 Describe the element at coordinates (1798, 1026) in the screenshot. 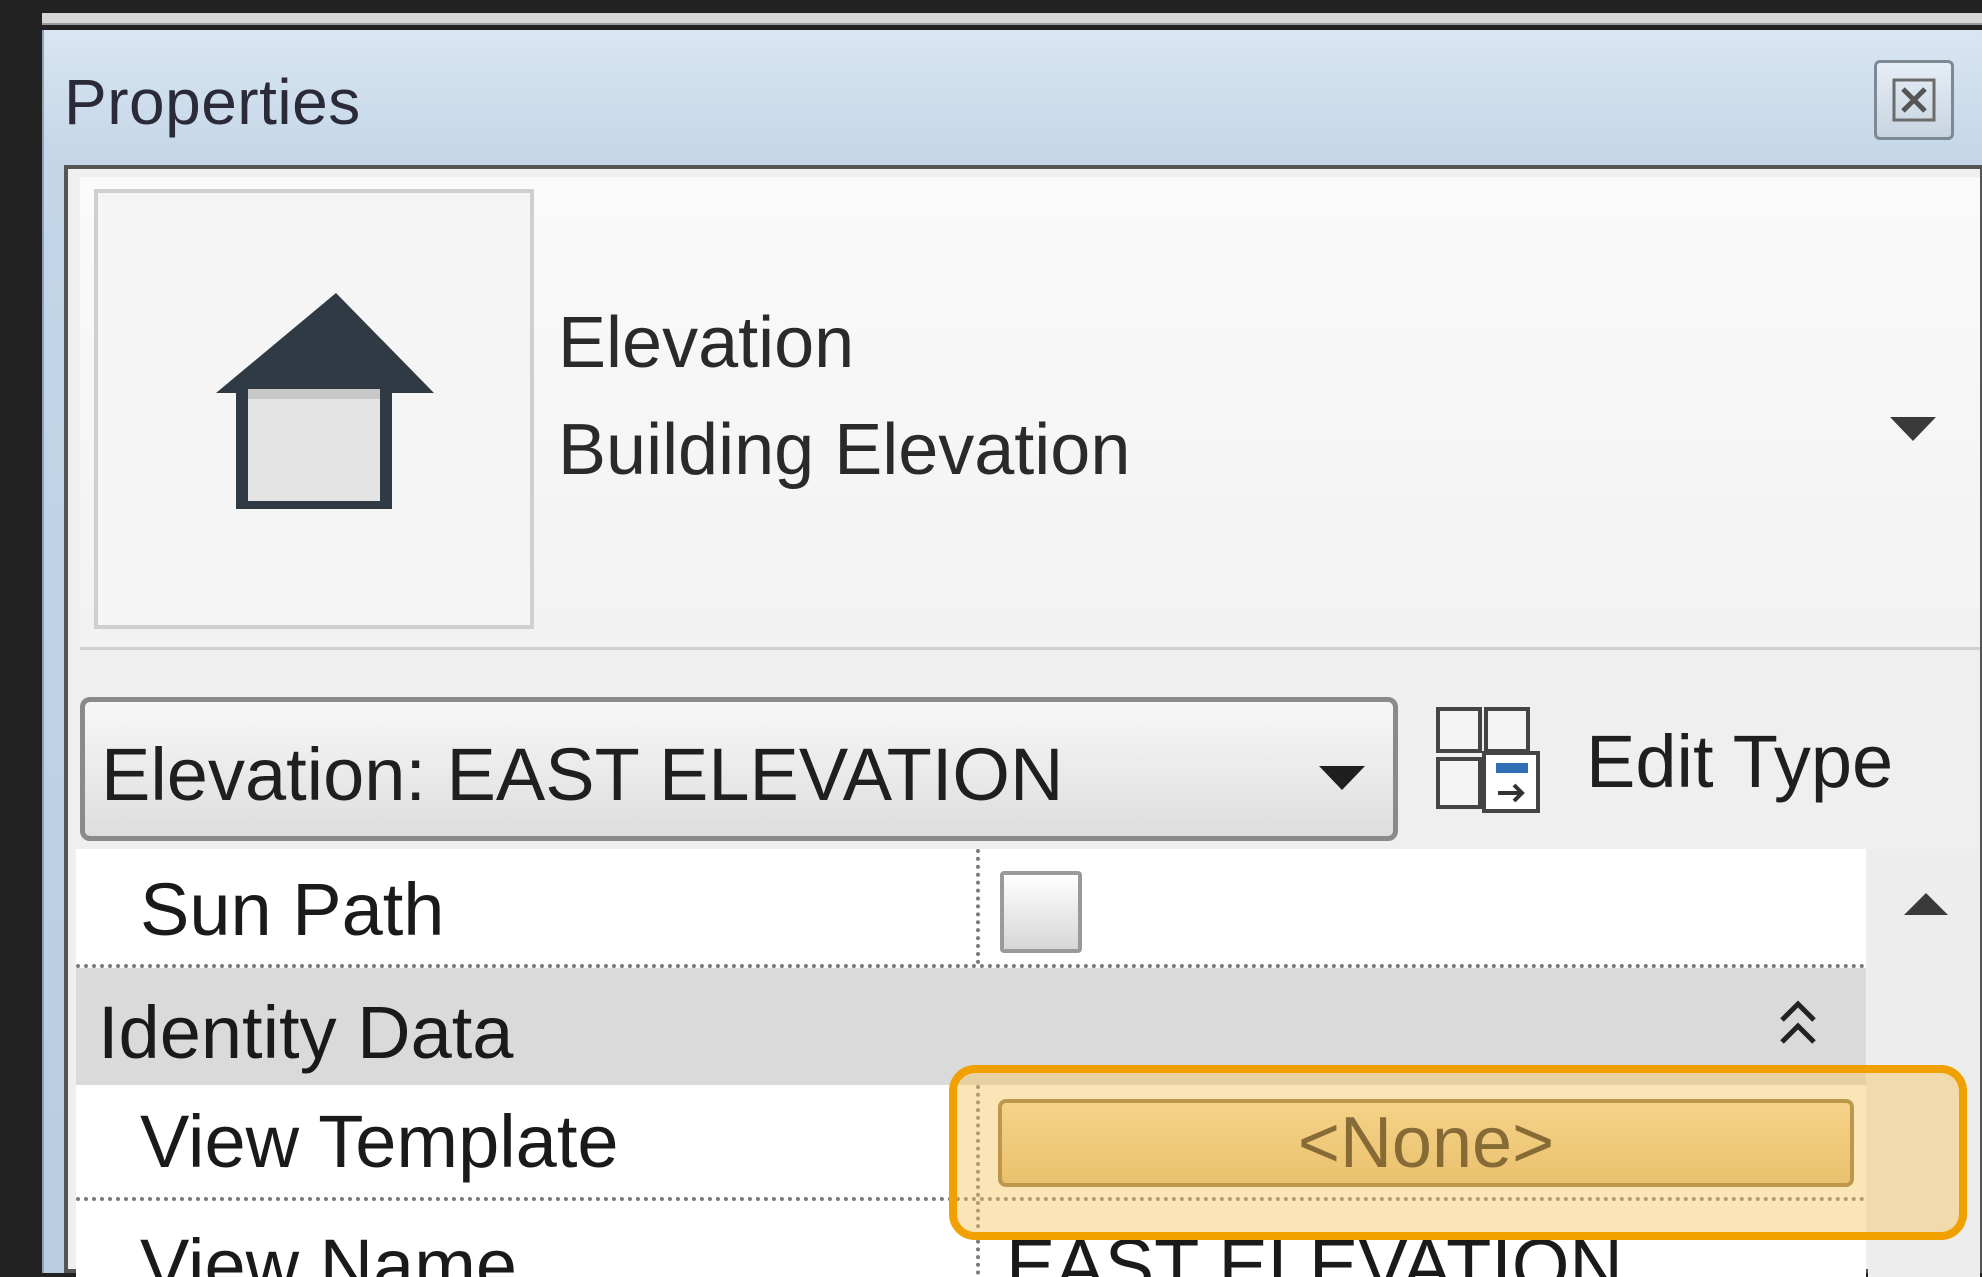

I see `collapse-chevrons-icon` at that location.